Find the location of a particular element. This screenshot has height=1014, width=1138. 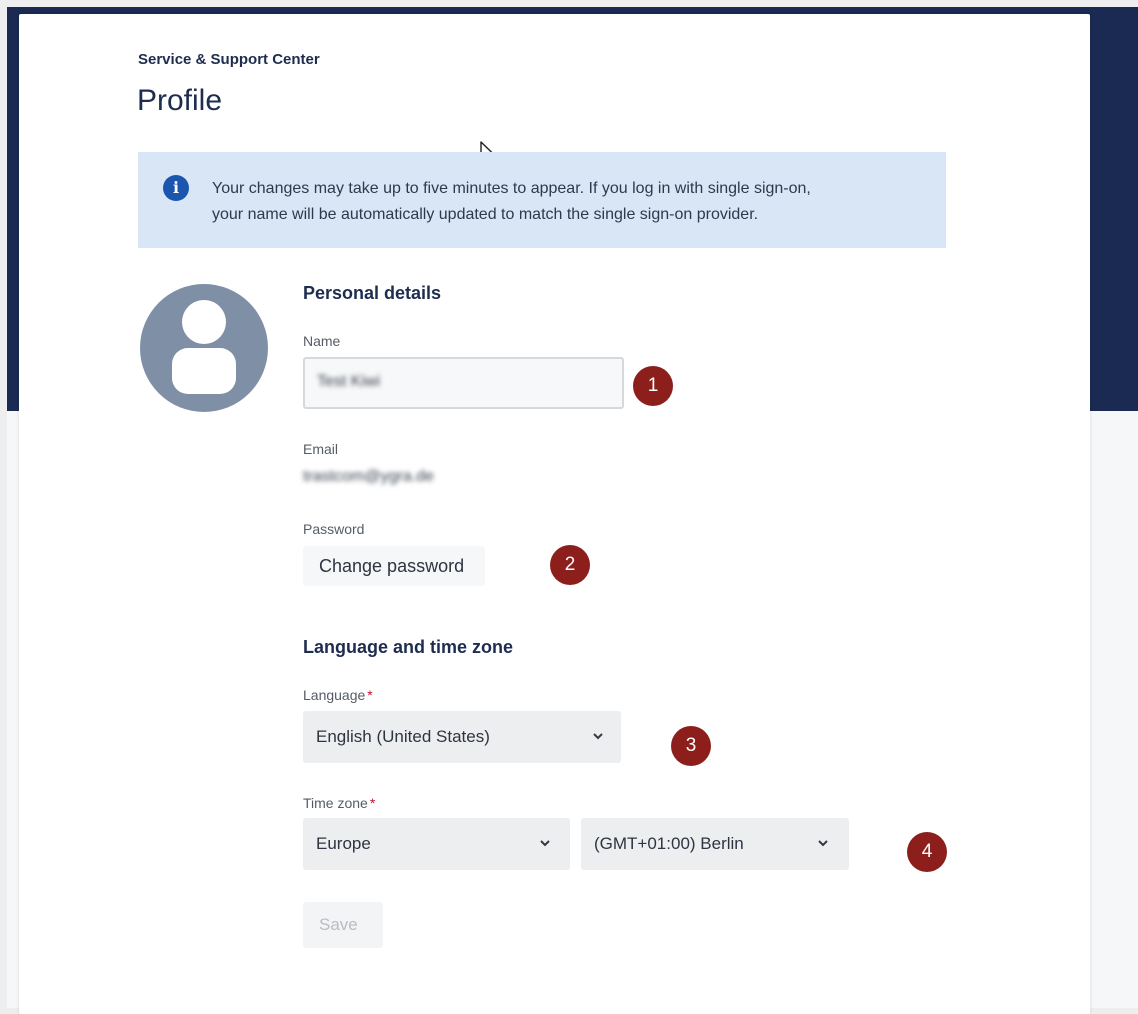

language-select: English (United States) is located at coordinates (462, 737).